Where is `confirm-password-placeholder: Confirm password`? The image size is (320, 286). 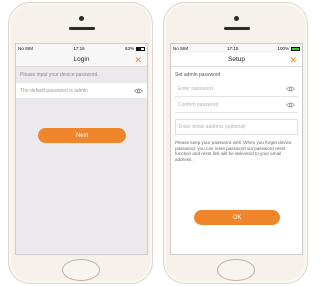 confirm-password-placeholder: Confirm password is located at coordinates (198, 104).